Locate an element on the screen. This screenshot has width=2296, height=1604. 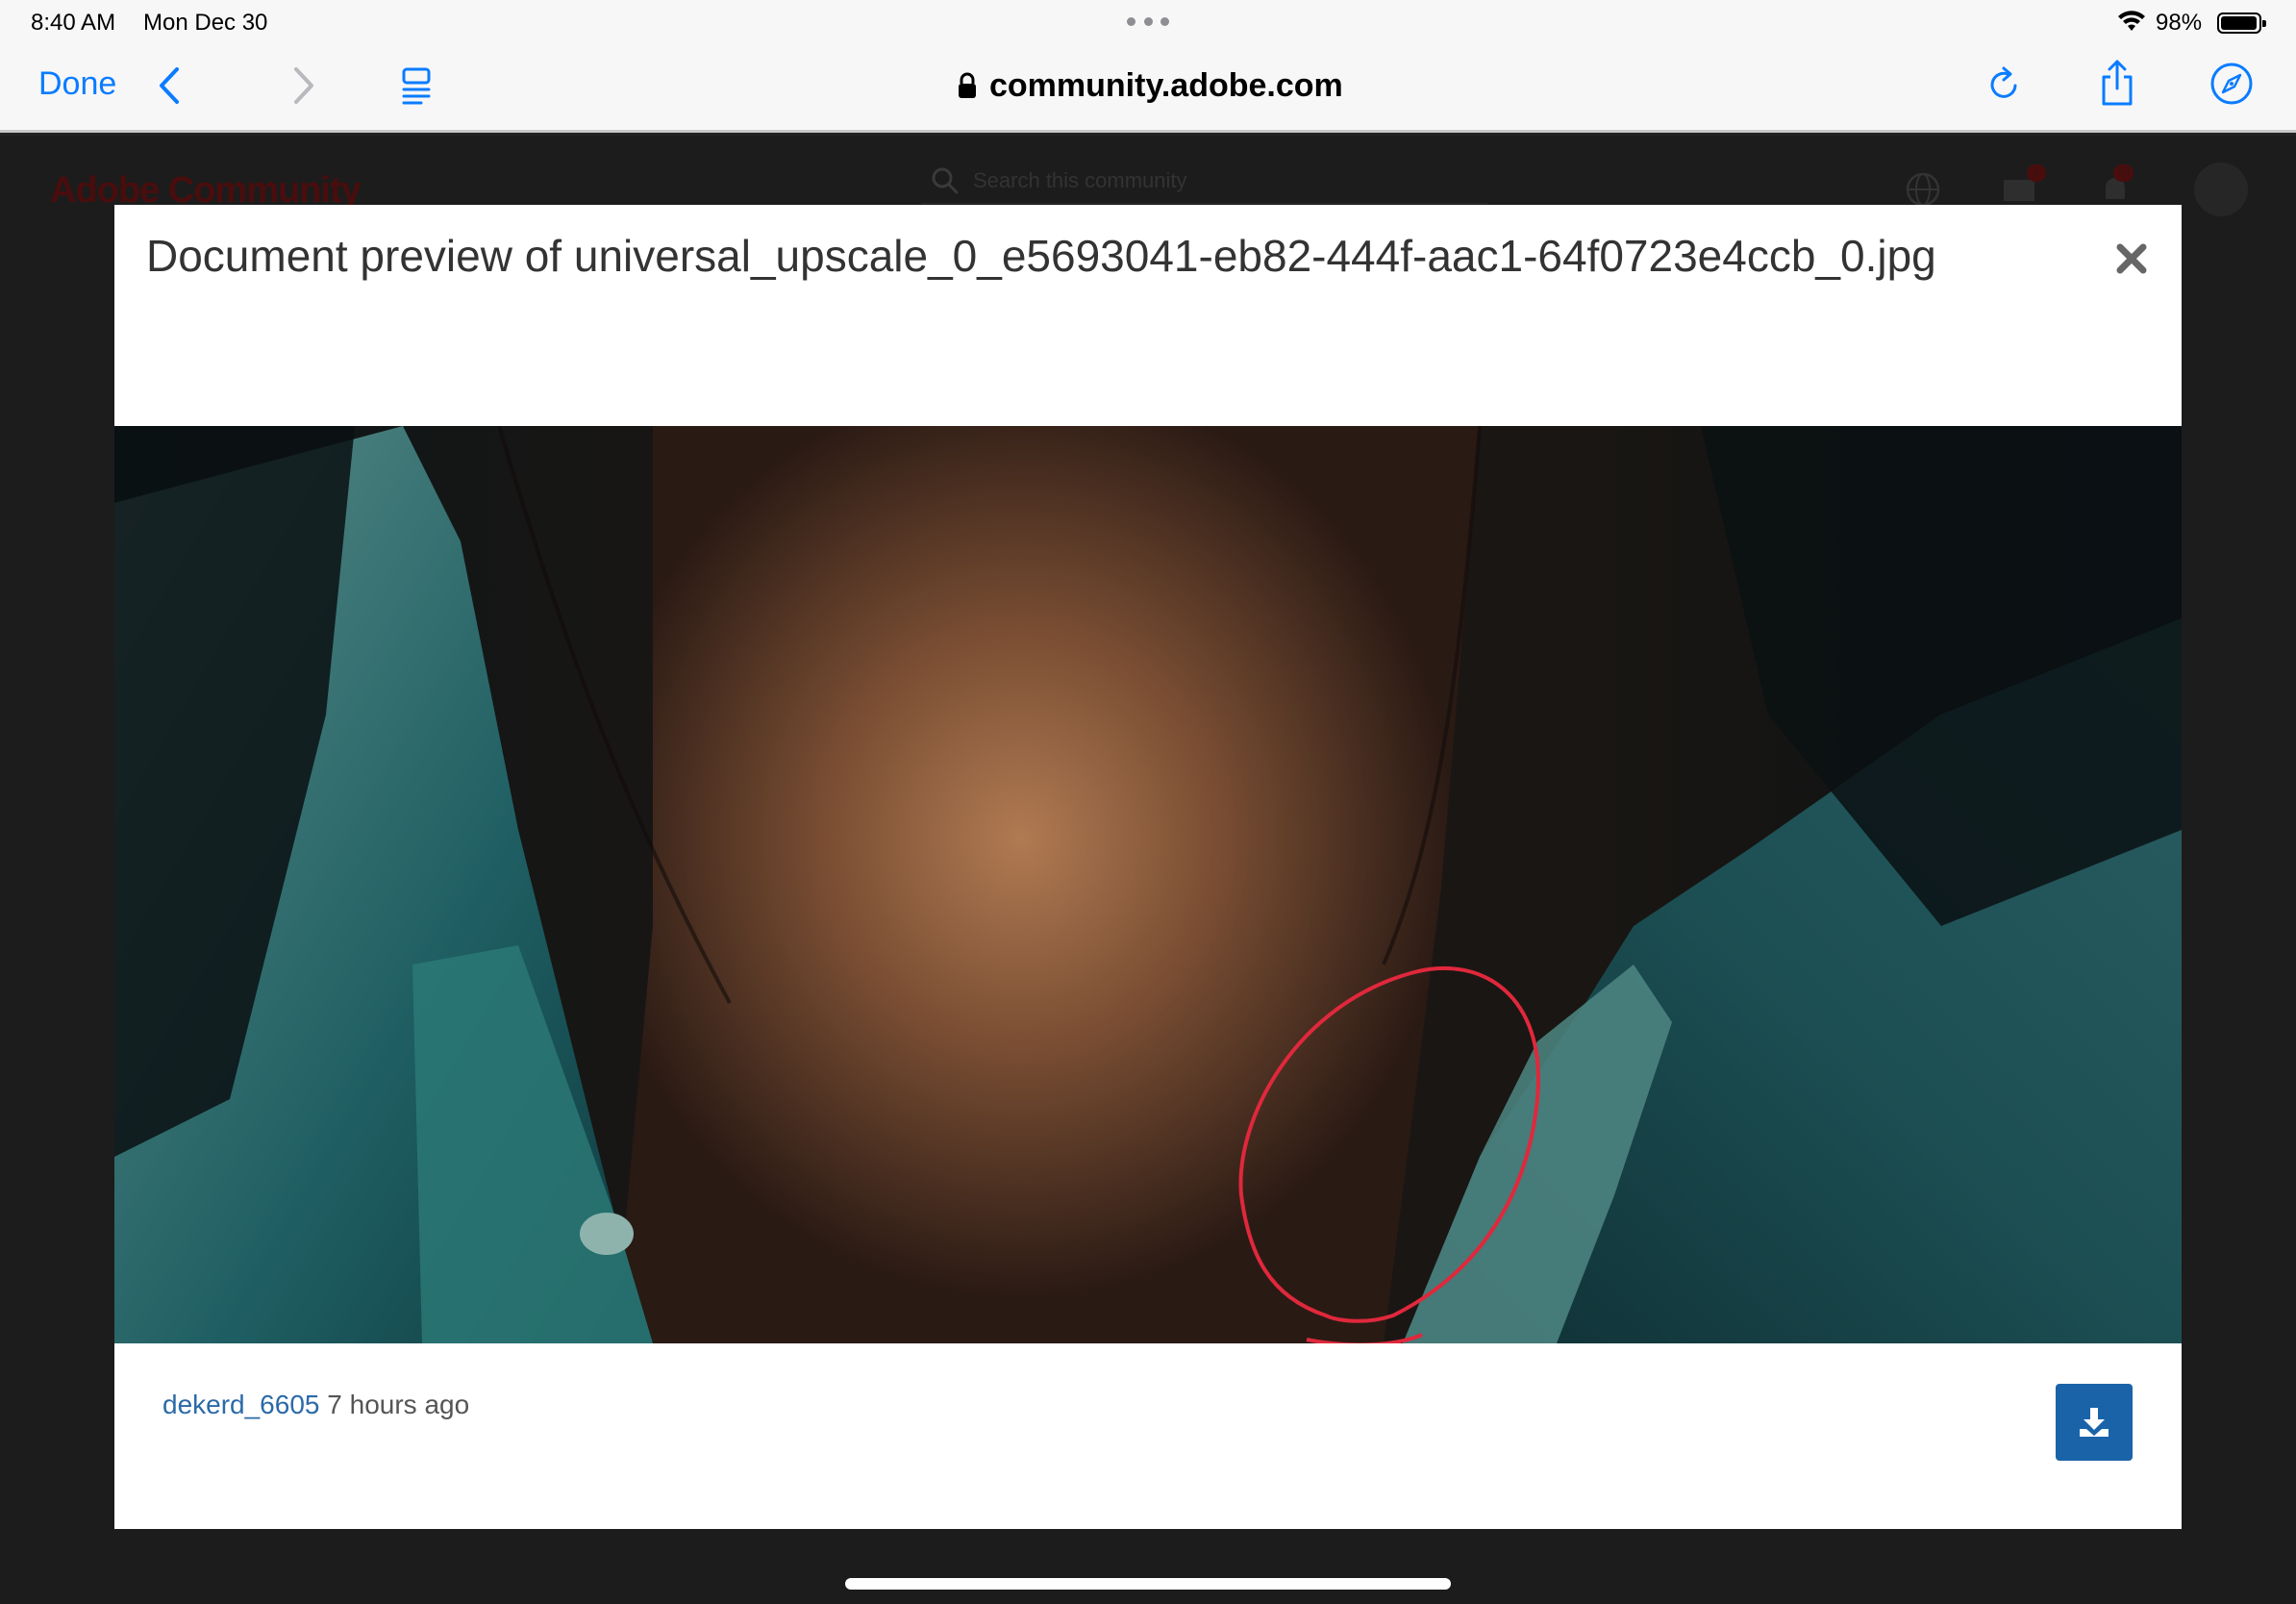
chevron-left-icon is located at coordinates (169, 85).